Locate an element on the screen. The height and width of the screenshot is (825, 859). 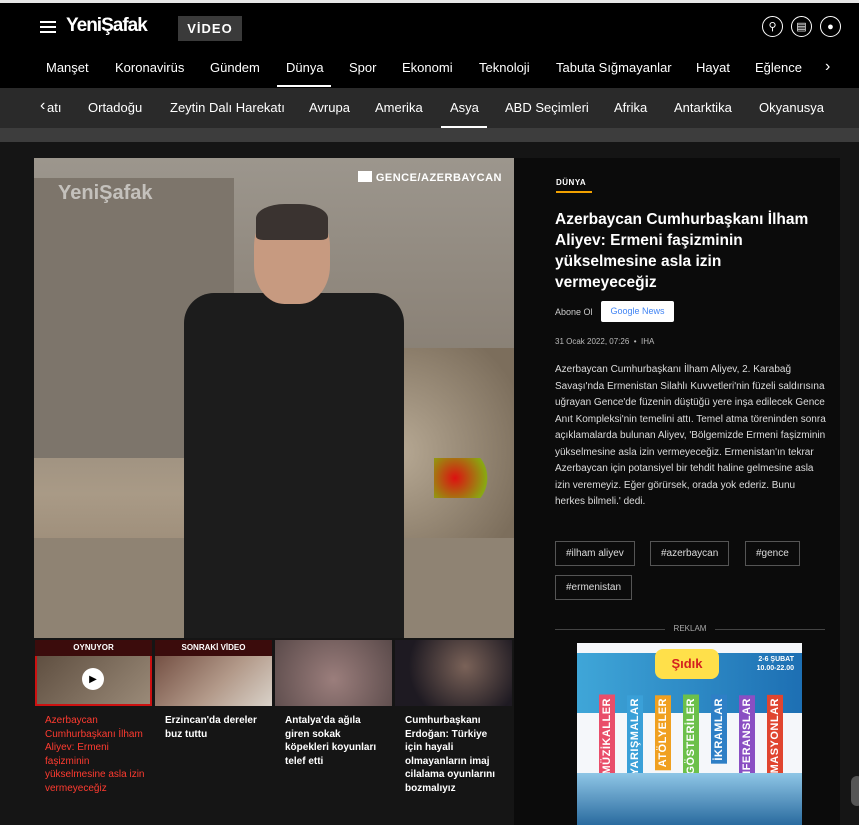
playlist-title: Erzincan'da dereler buz tuttu is located at coordinates (215, 727).